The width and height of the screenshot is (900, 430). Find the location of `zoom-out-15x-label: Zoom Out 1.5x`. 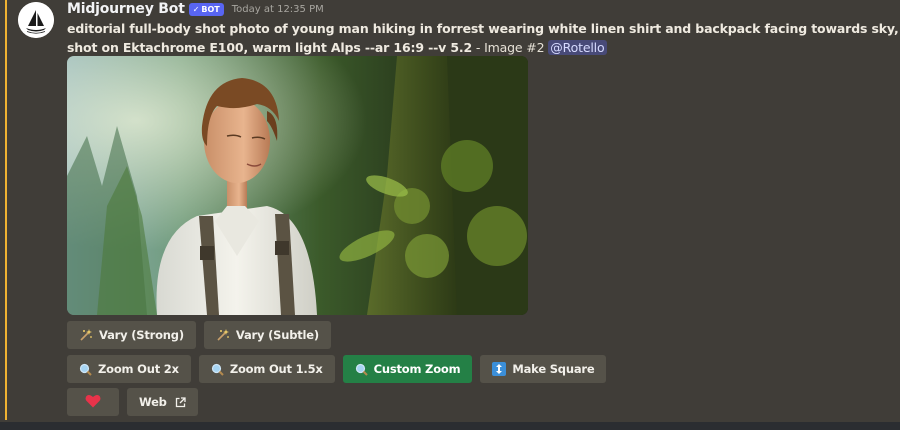

zoom-out-15x-label: Zoom Out 1.5x is located at coordinates (276, 369).